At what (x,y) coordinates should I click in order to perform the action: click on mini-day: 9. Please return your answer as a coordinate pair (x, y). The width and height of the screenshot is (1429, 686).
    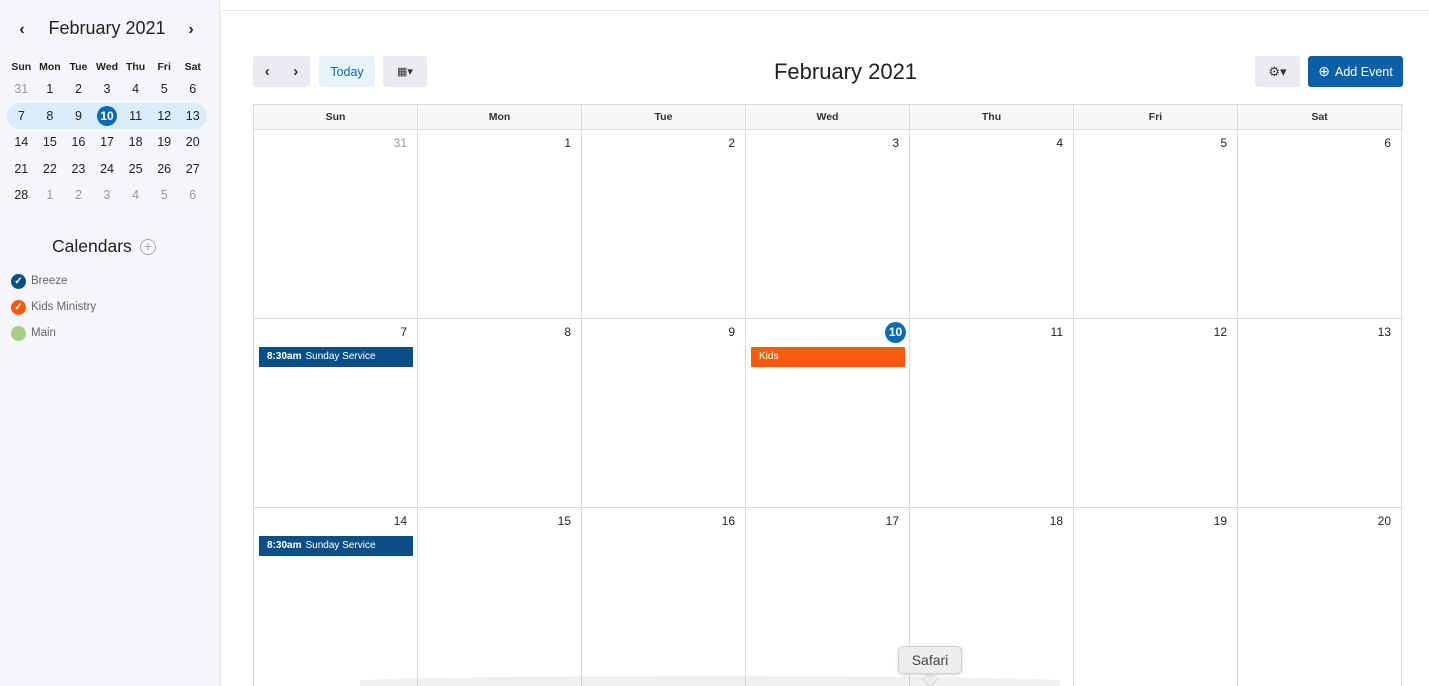
    Looking at the image, I should click on (78, 116).